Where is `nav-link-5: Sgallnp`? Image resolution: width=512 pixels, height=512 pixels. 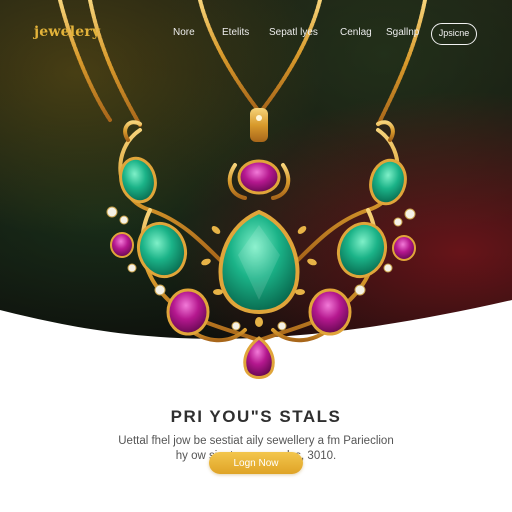 nav-link-5: Sgallnp is located at coordinates (402, 32).